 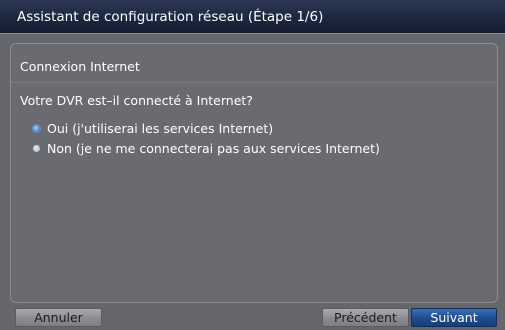 What do you see at coordinates (454, 317) in the screenshot?
I see `next-button: Suivant` at bounding box center [454, 317].